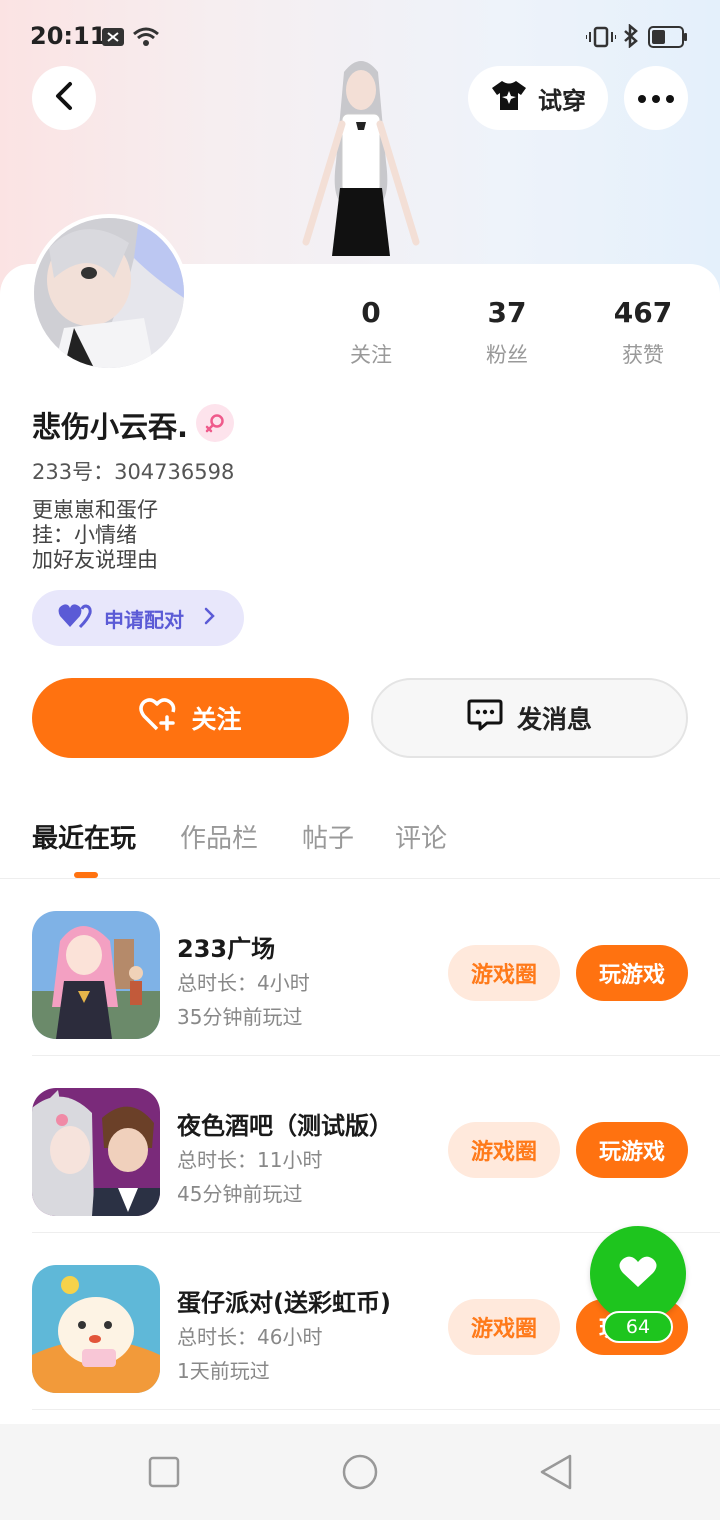 Image resolution: width=720 pixels, height=1520 pixels. I want to click on vibrate-icon, so click(601, 39).